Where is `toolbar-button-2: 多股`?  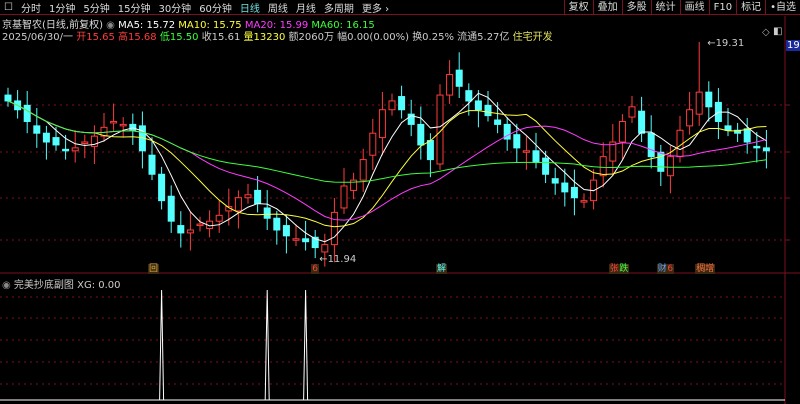 toolbar-button-2: 多股 is located at coordinates (636, 7).